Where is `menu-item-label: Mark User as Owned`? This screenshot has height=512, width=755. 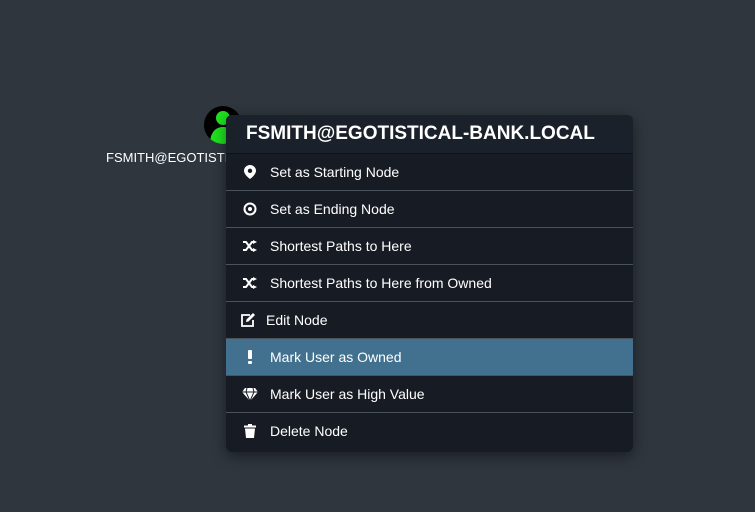 menu-item-label: Mark User as Owned is located at coordinates (336, 357).